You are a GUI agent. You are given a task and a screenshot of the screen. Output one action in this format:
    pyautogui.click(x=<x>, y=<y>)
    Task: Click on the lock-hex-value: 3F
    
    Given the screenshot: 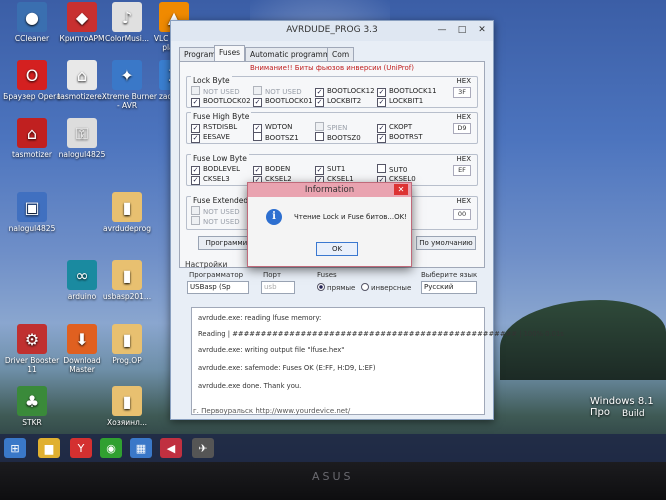 What is the action you would take?
    pyautogui.click(x=462, y=92)
    